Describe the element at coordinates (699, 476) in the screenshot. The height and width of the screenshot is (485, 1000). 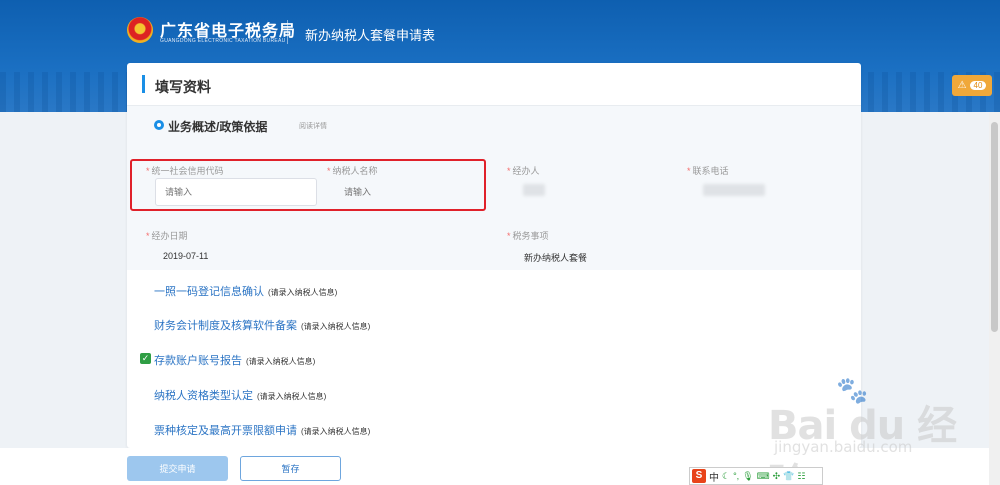
I see `sogou-logo-icon: S` at that location.